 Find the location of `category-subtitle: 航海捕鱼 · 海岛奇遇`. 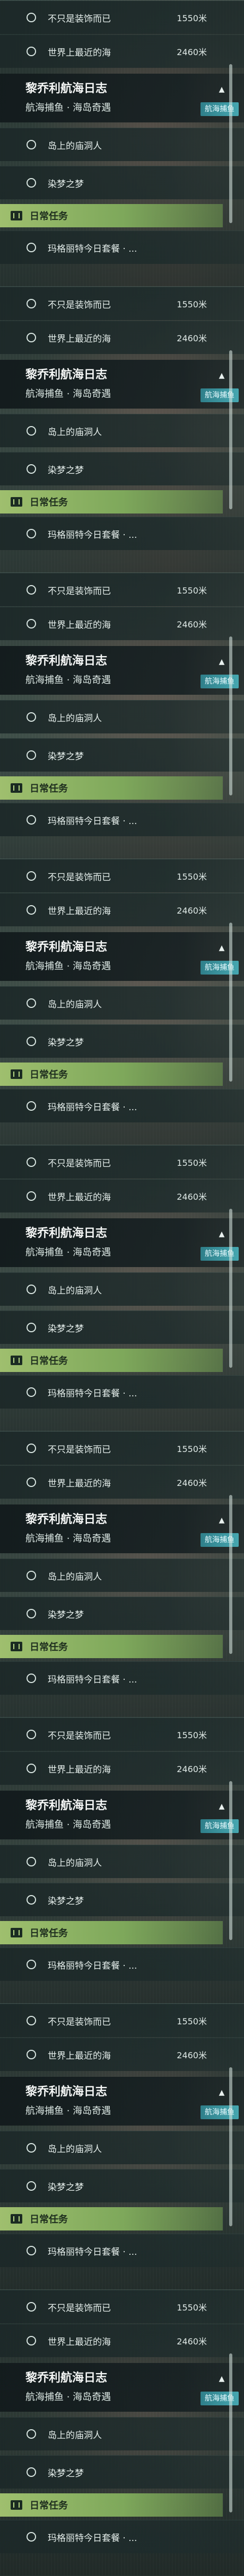

category-subtitle: 航海捕鱼 · 海岛奇遇 is located at coordinates (68, 1538).